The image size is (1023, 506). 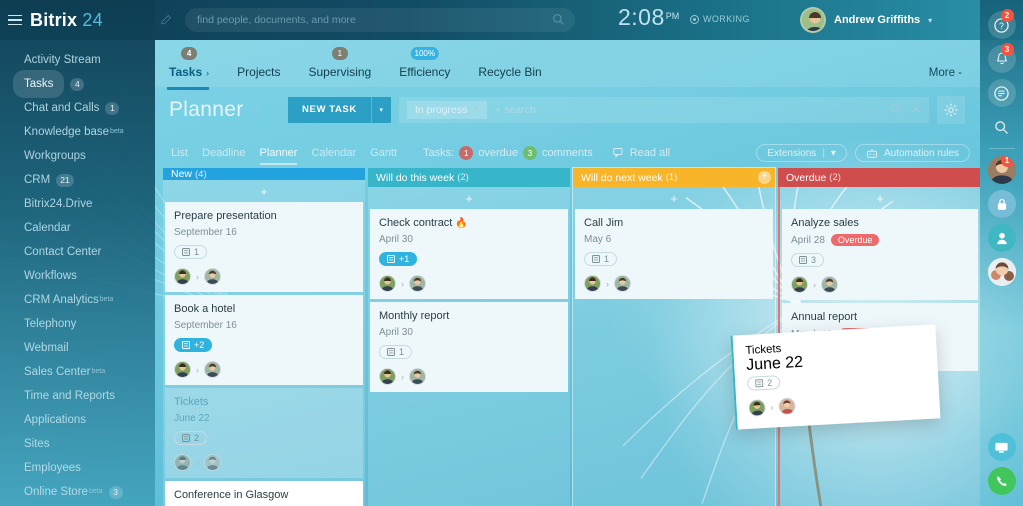 I want to click on sidebar-item-applications: Applications, so click(x=77, y=420).